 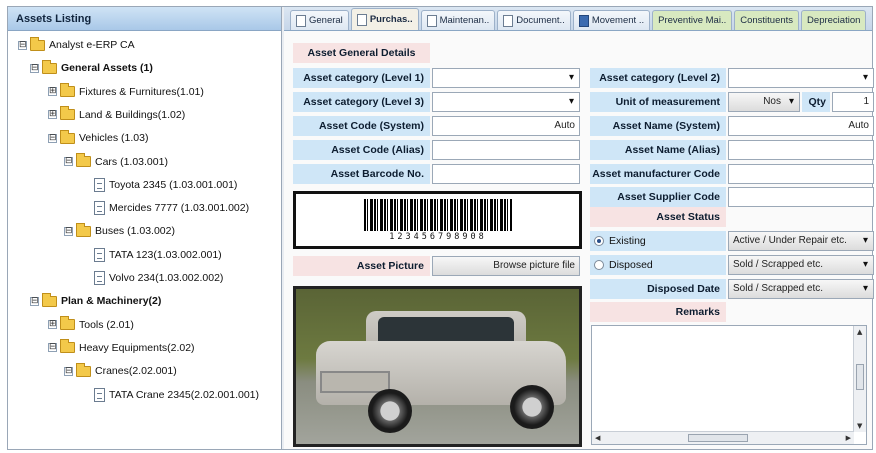 What do you see at coordinates (98, 138) in the screenshot?
I see `tree-item: ⊟ Vehicles (1.03)` at bounding box center [98, 138].